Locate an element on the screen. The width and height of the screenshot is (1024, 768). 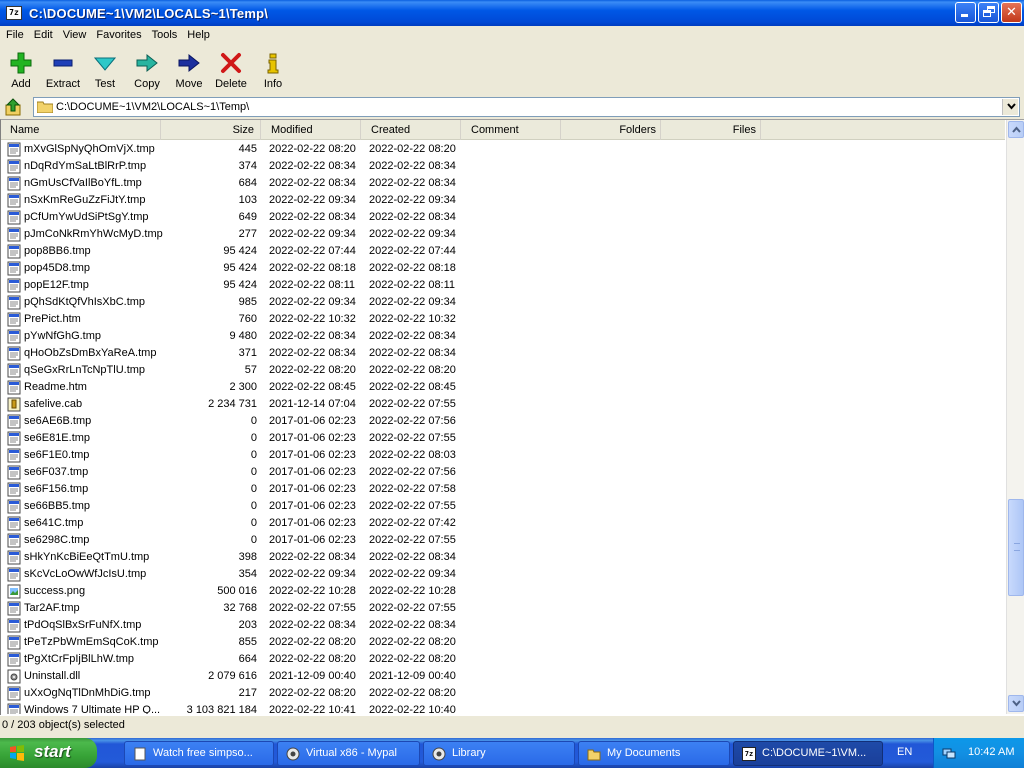
menu-view: View is located at coordinates (75, 35).